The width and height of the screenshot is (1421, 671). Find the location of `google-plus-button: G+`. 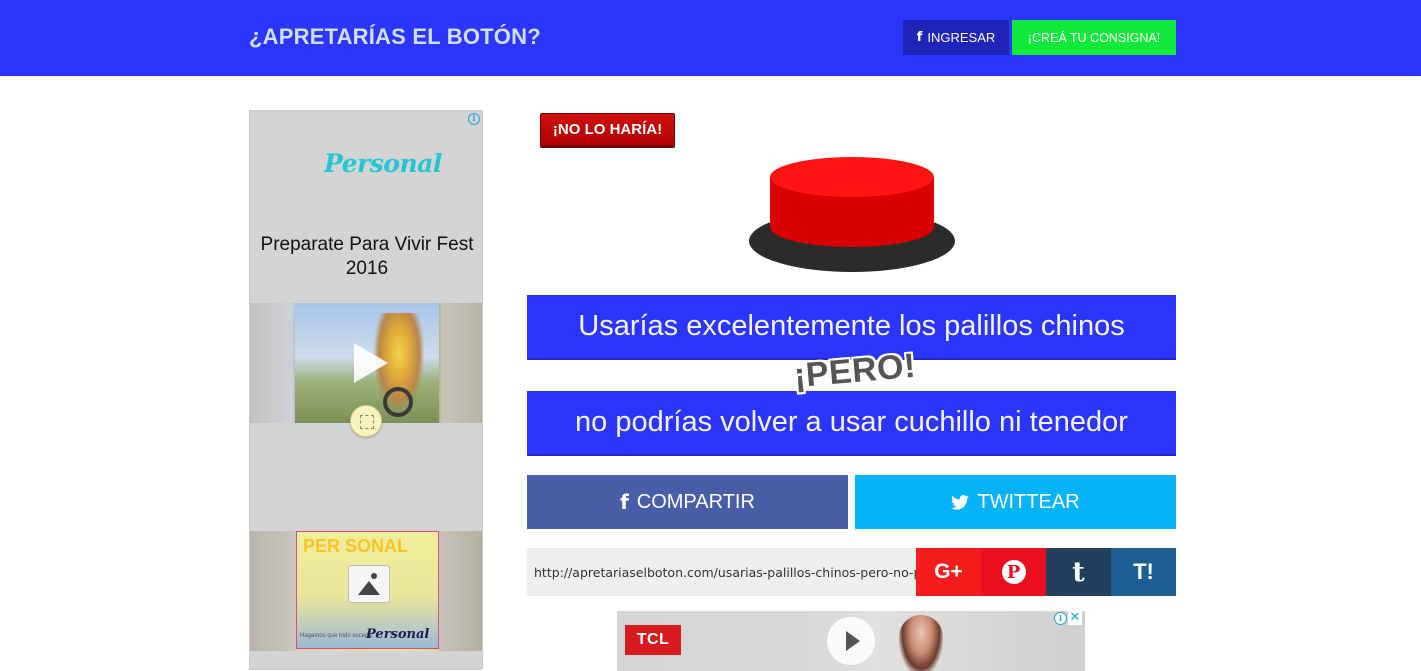

google-plus-button: G+ is located at coordinates (948, 572).